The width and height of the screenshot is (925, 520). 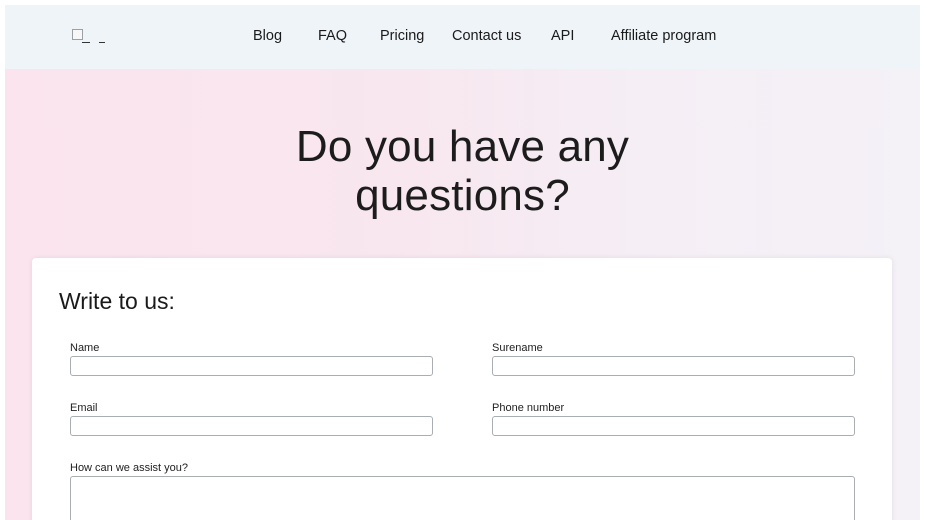 I want to click on email-input, so click(x=251, y=426).